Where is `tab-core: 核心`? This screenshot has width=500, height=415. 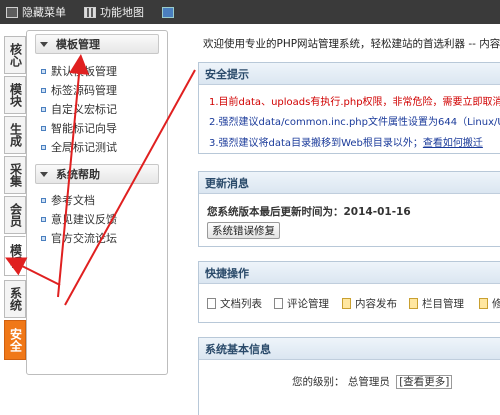 tab-core: 核心 is located at coordinates (15, 55).